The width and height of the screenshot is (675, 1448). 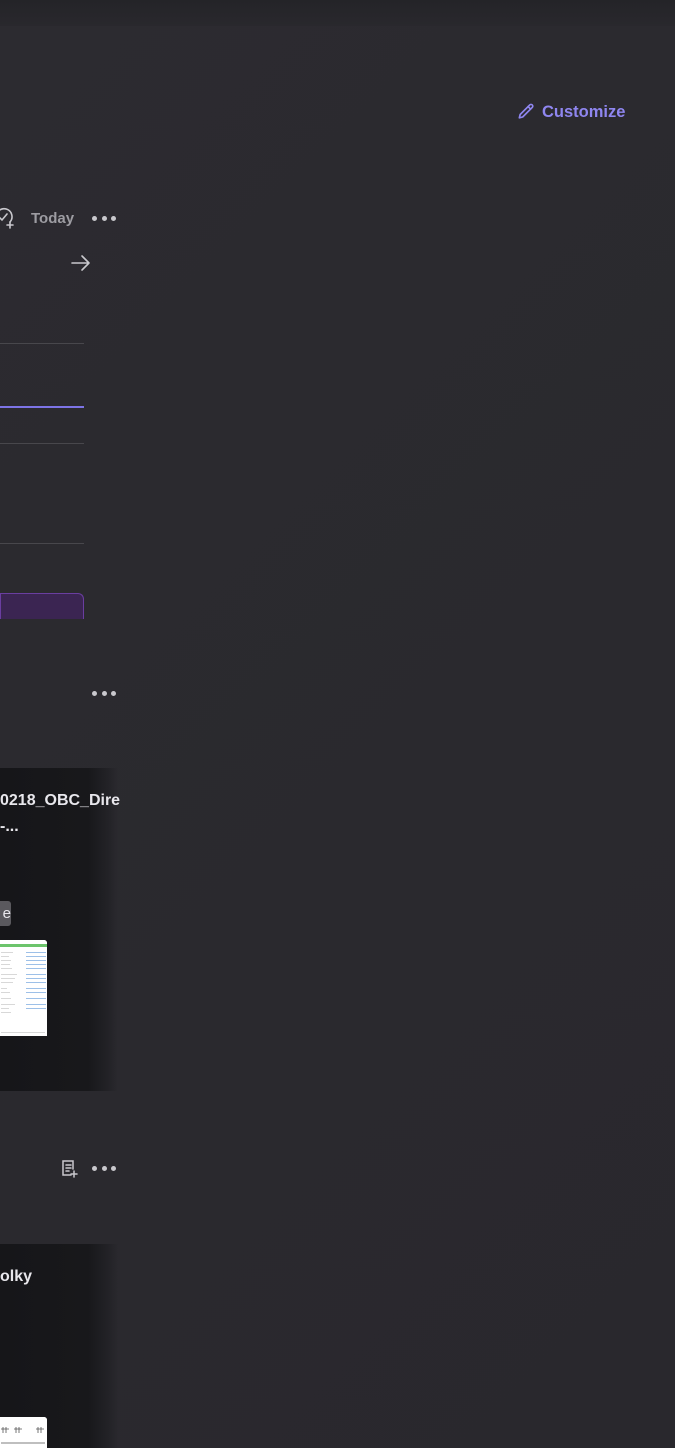 What do you see at coordinates (81, 263) in the screenshot?
I see `arrow-right-icon` at bounding box center [81, 263].